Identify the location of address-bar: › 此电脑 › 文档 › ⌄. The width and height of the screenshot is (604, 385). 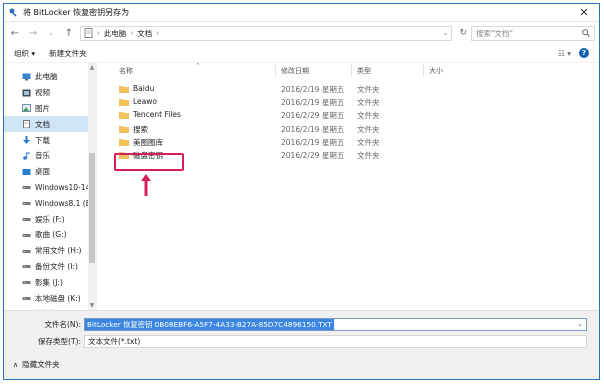
(266, 33).